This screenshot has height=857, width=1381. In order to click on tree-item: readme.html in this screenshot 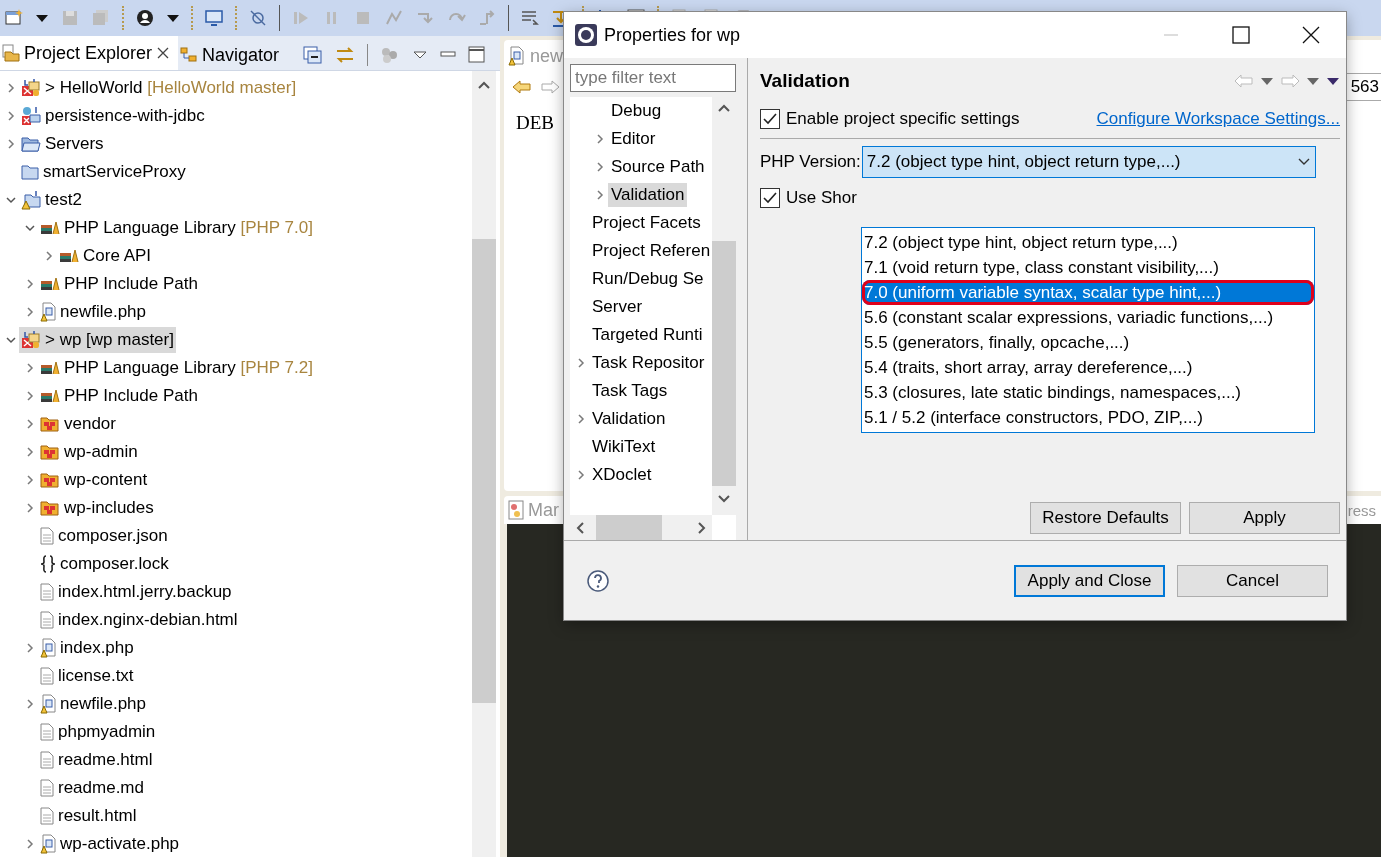, I will do `click(96, 760)`.